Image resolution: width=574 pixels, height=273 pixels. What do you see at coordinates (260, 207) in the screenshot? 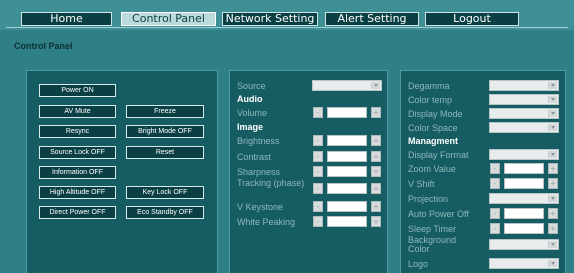
I see `v-keystone-label: V Keystone` at bounding box center [260, 207].